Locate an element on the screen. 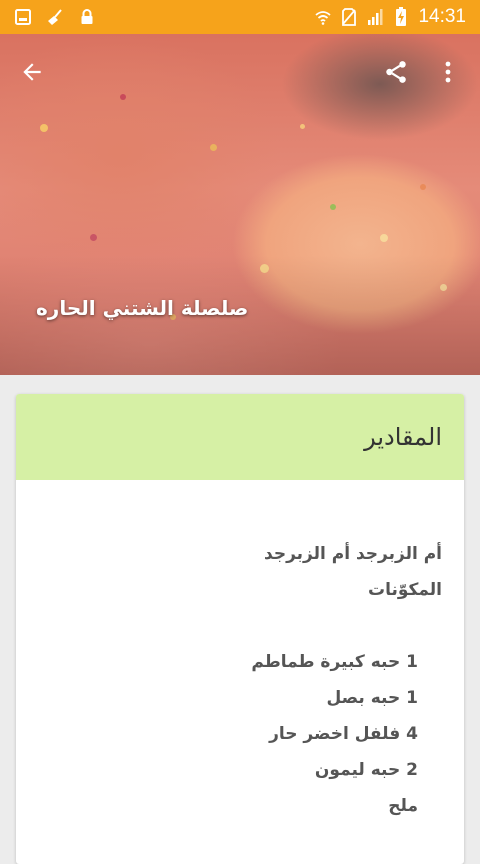 The width and height of the screenshot is (480, 864). wifi-icon is located at coordinates (323, 17).